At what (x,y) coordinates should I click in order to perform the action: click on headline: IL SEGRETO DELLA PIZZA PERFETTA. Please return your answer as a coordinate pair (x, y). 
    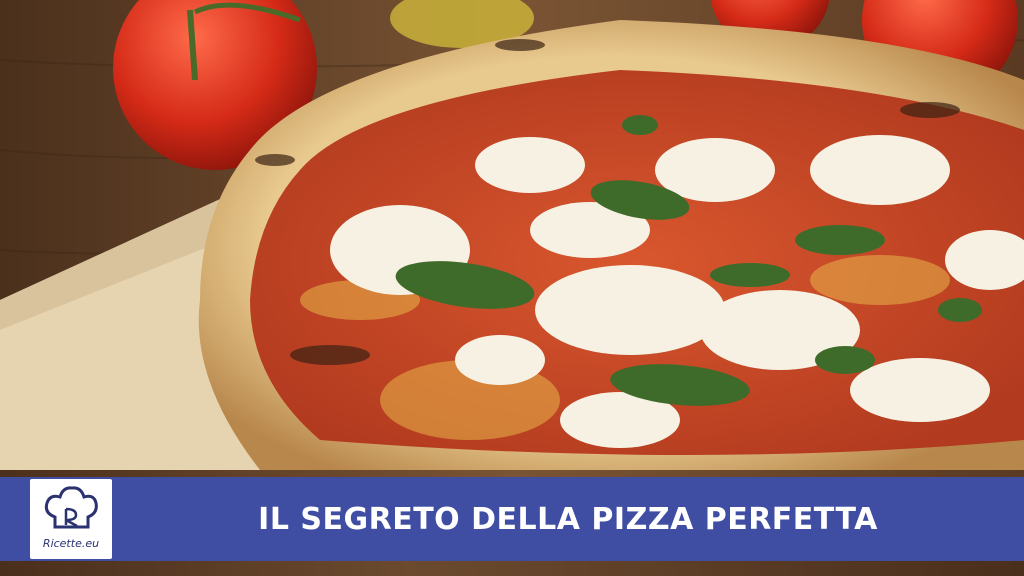
    Looking at the image, I should click on (568, 519).